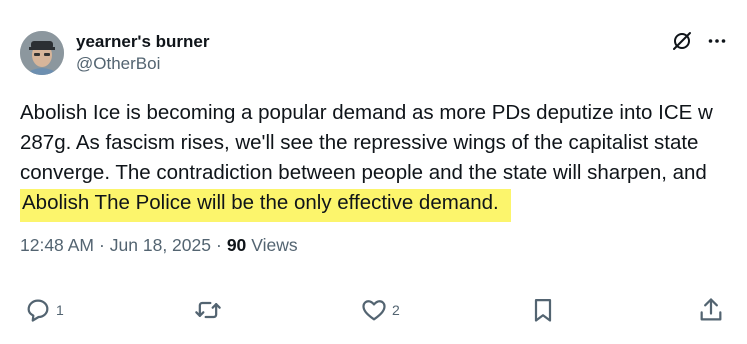 This screenshot has width=747, height=344. I want to click on repost-button, so click(210, 310).